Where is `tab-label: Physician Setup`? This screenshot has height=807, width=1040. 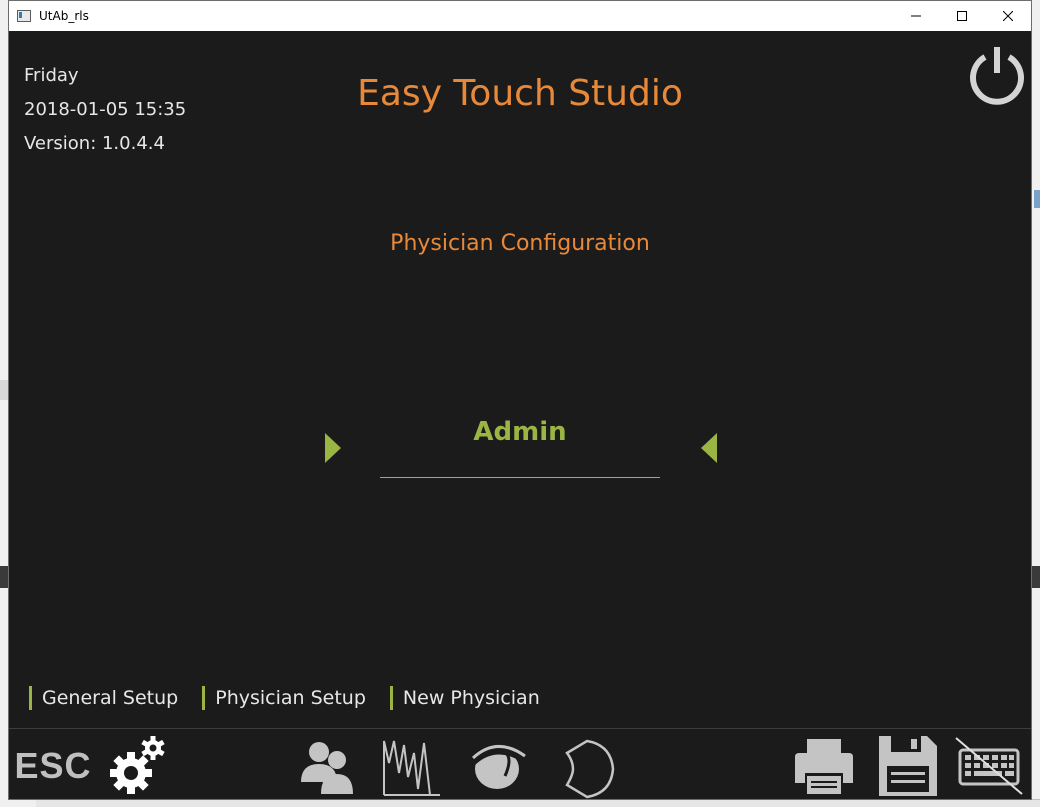 tab-label: Physician Setup is located at coordinates (290, 698).